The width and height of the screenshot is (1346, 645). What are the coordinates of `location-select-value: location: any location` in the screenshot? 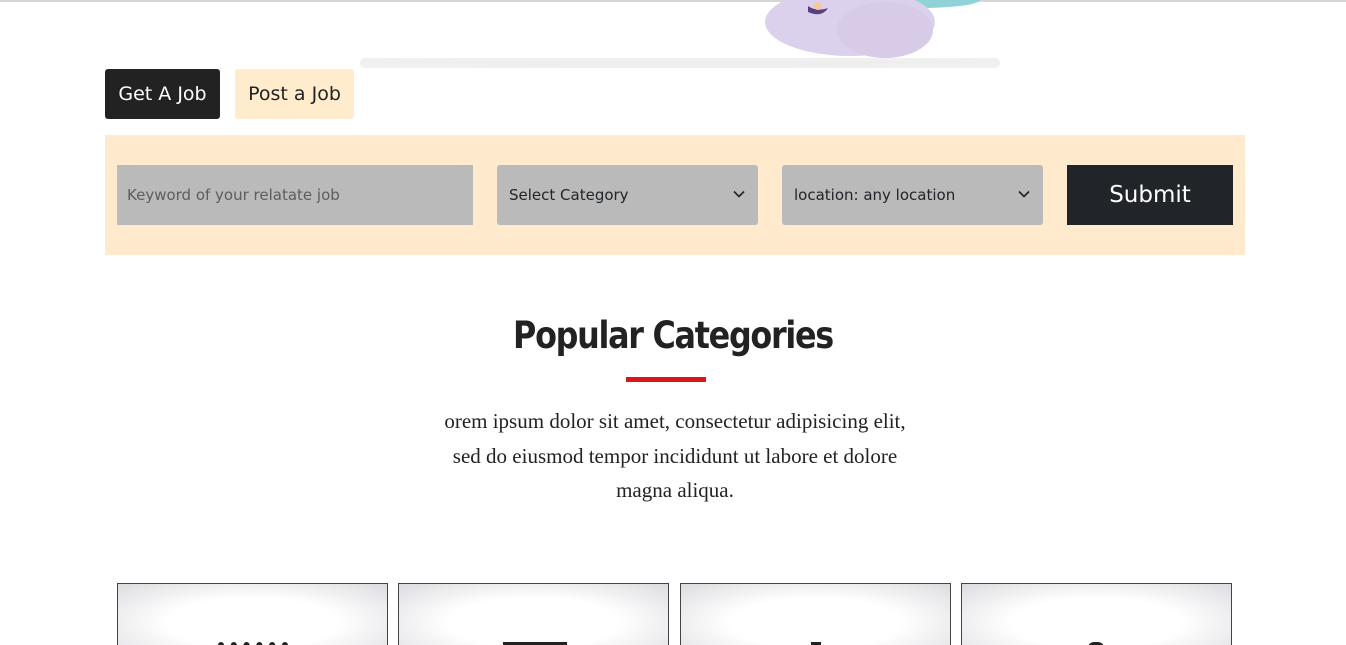 It's located at (875, 195).